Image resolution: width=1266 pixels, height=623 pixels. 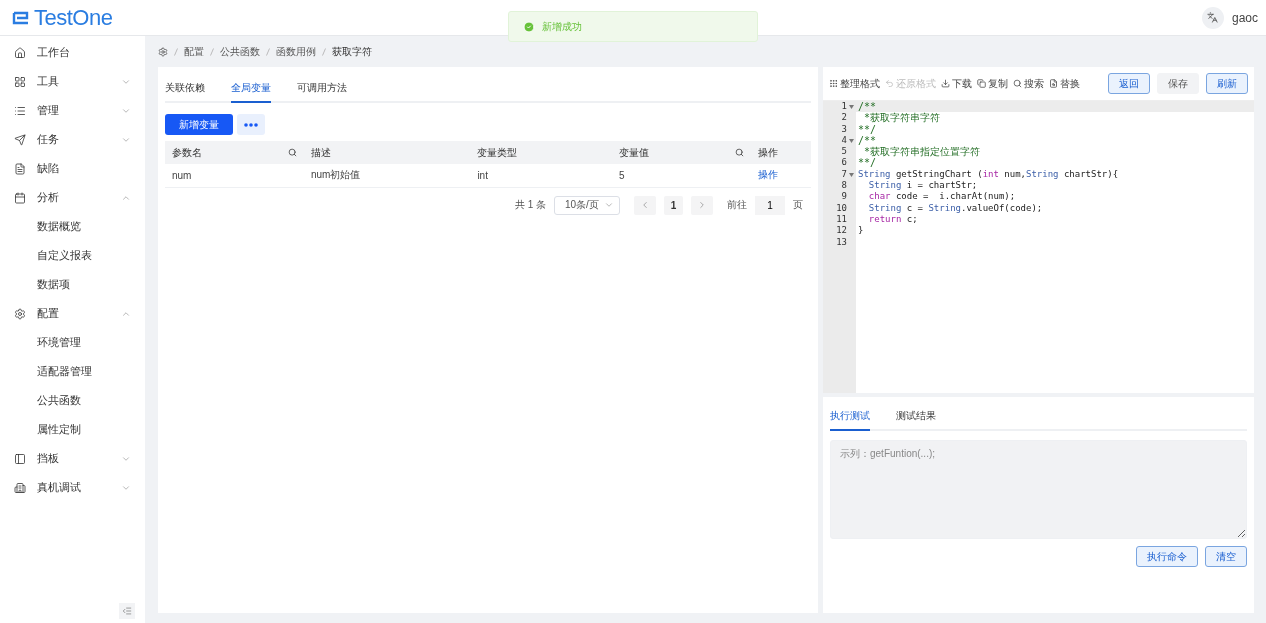 What do you see at coordinates (860, 231) in the screenshot?
I see `code-line: }` at bounding box center [860, 231].